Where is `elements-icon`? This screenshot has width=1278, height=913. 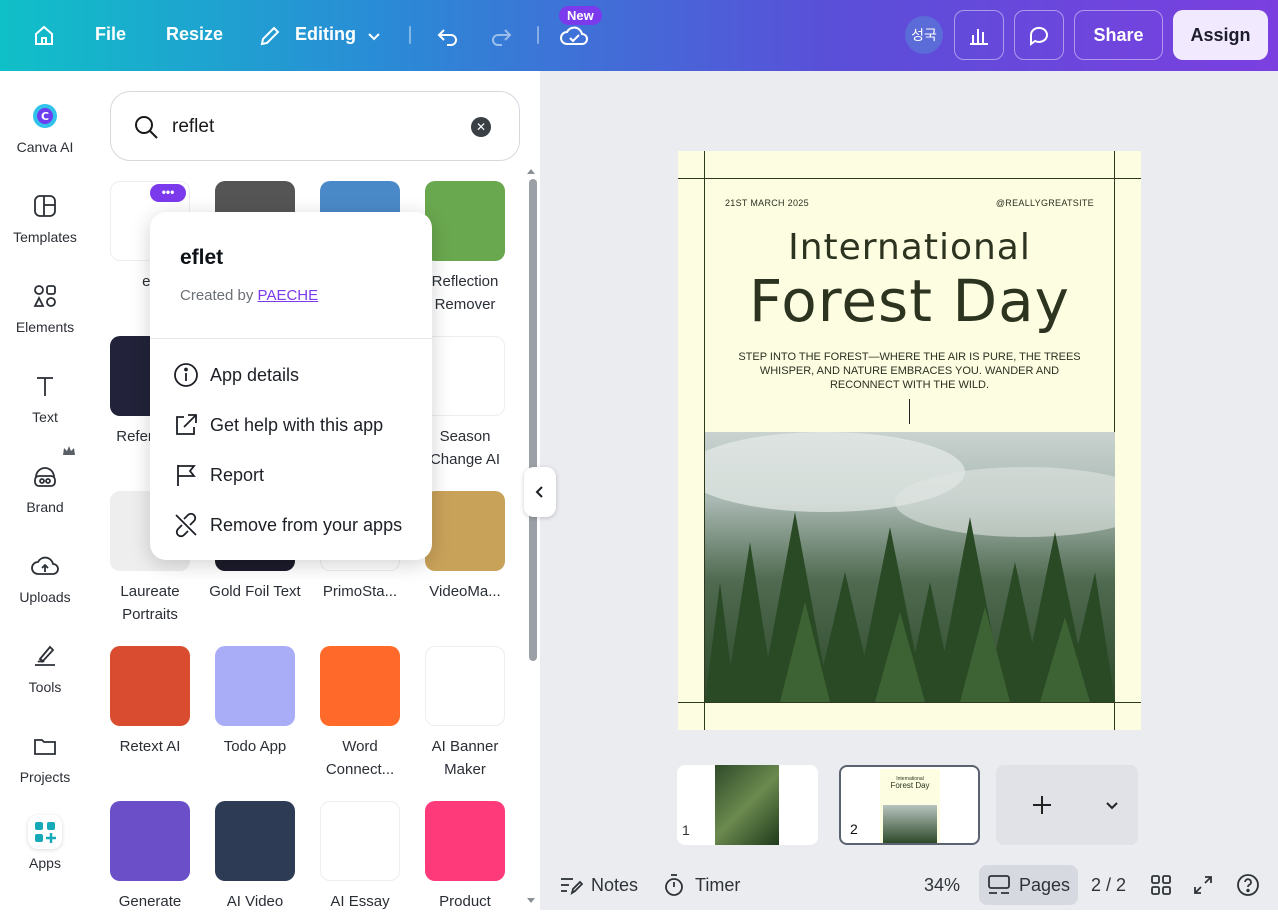 elements-icon is located at coordinates (45, 296).